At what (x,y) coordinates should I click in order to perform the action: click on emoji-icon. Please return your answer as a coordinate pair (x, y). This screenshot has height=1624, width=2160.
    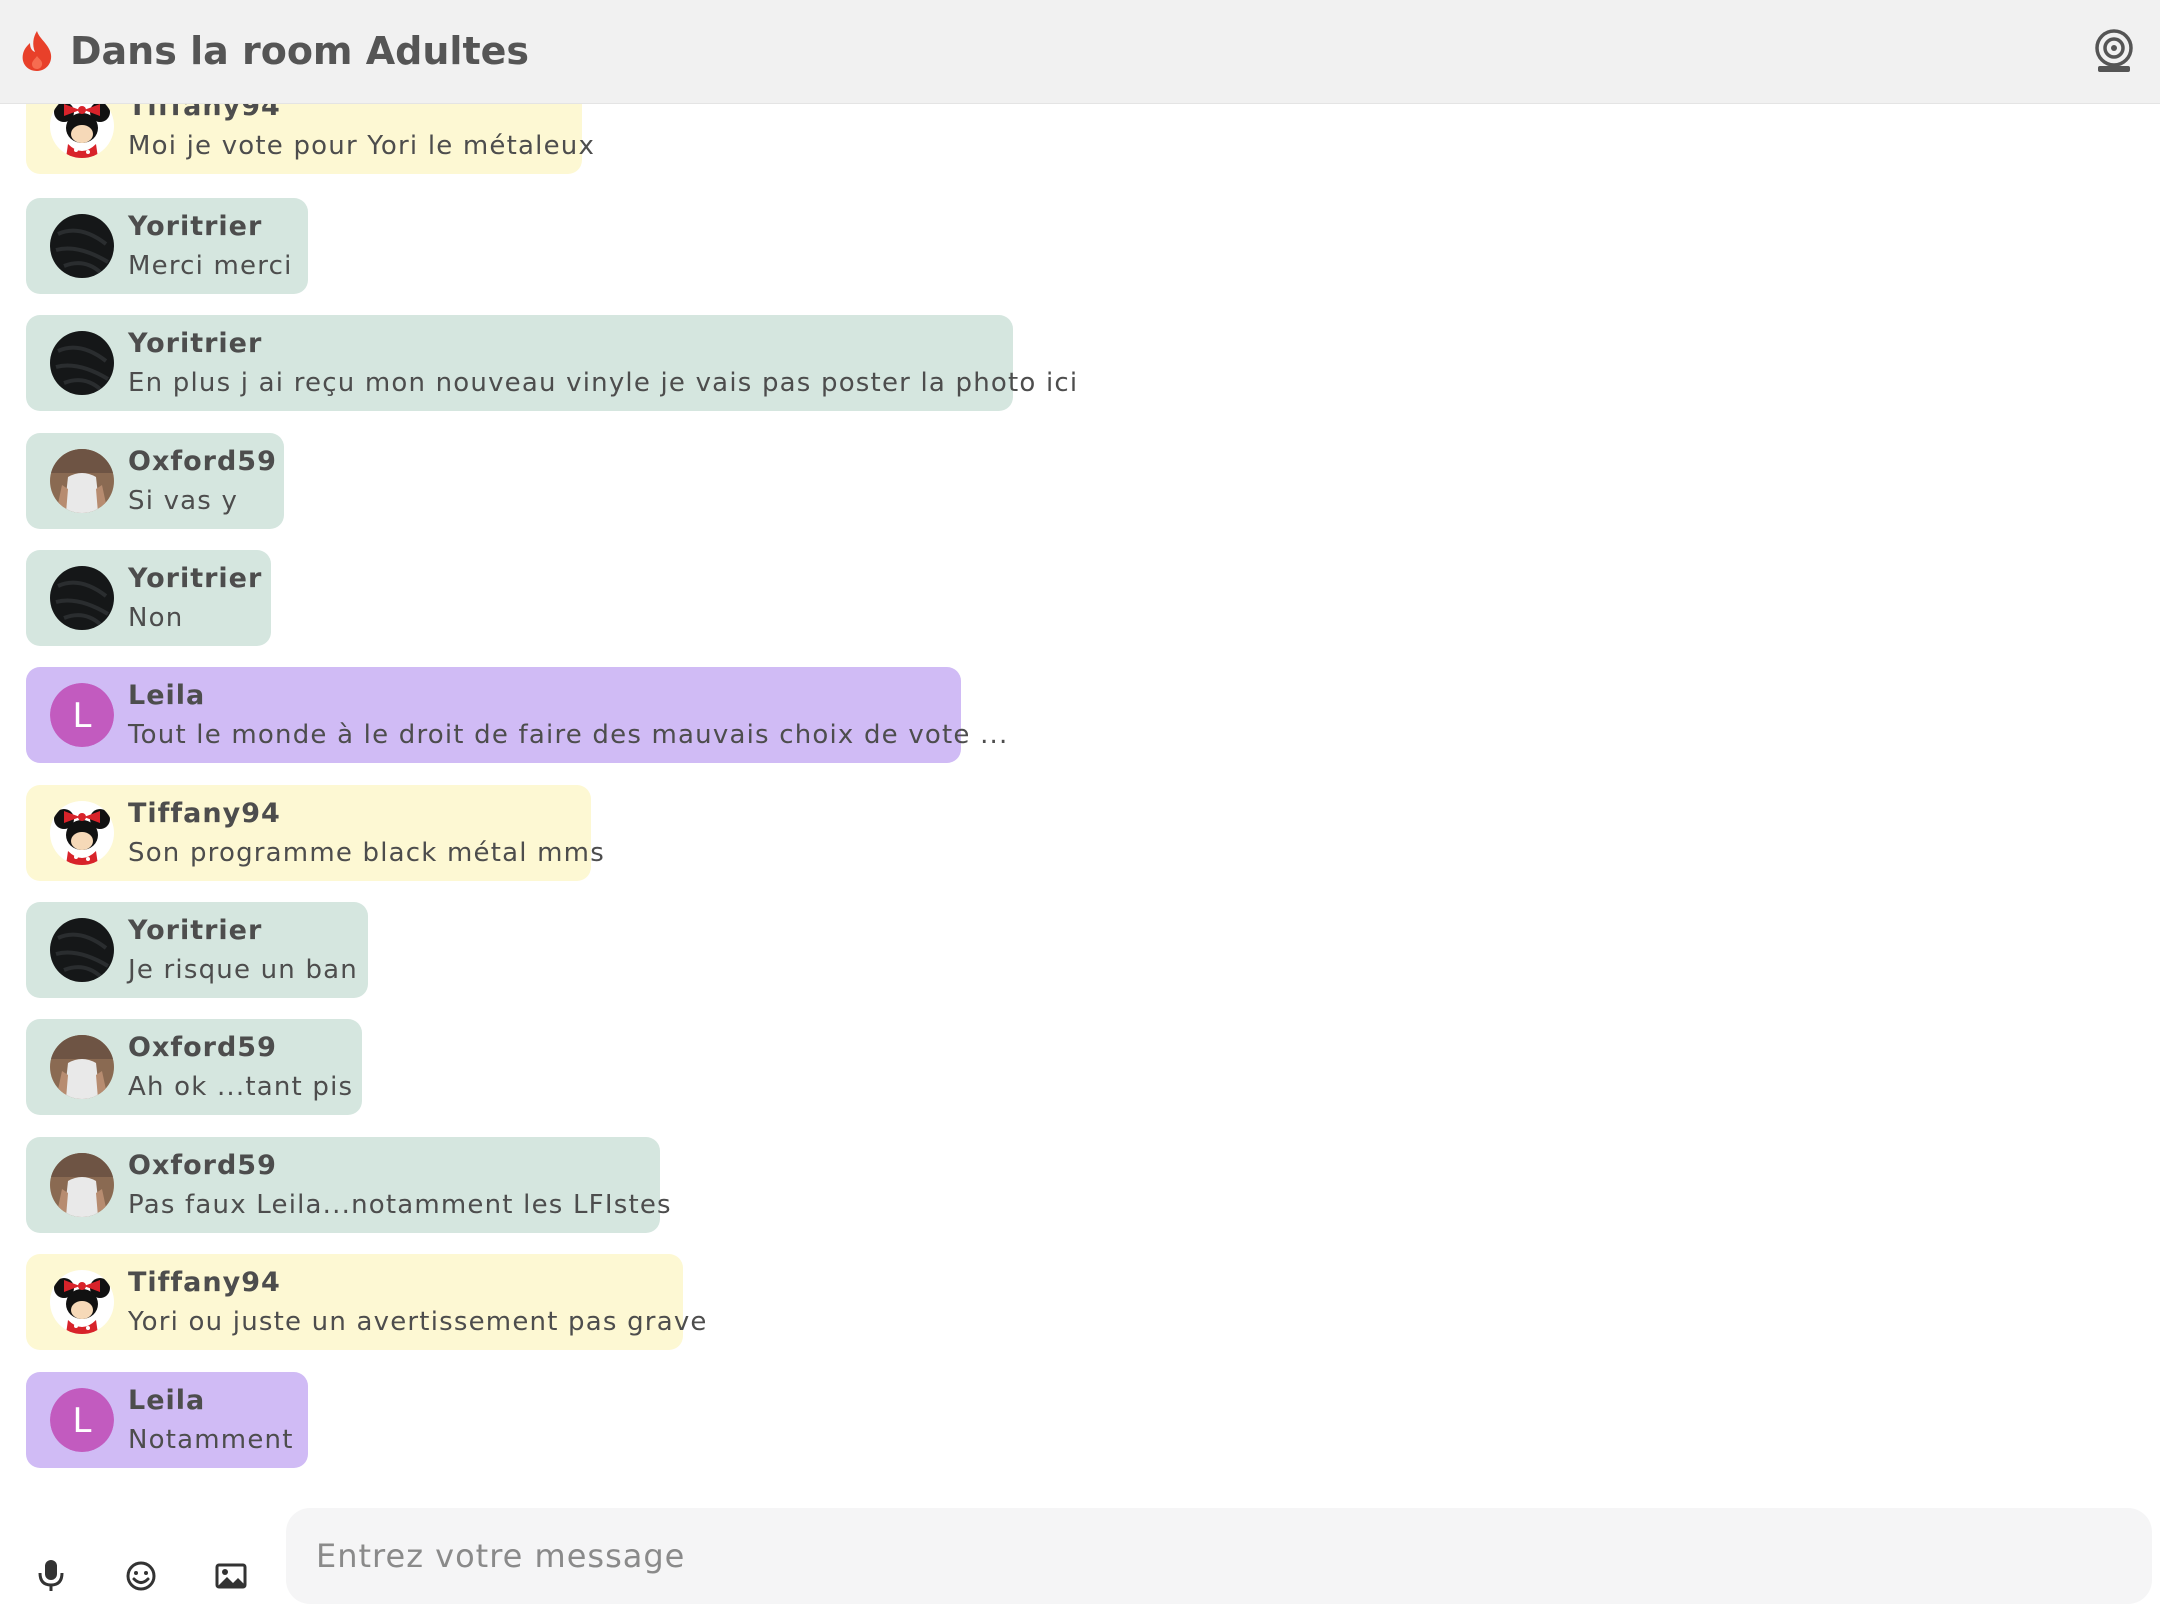
    Looking at the image, I should click on (141, 1576).